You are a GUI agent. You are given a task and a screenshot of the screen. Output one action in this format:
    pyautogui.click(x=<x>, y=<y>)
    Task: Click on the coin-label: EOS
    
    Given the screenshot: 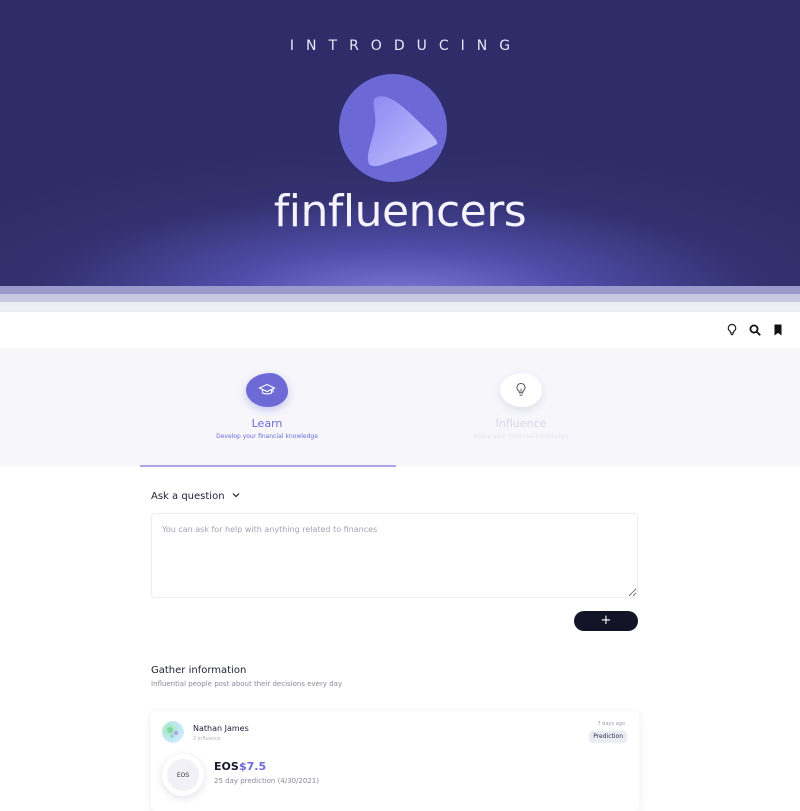 What is the action you would take?
    pyautogui.click(x=183, y=775)
    